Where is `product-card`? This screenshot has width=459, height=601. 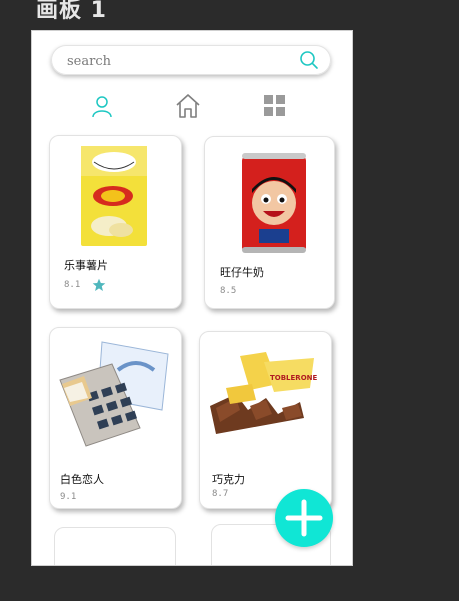
product-card is located at coordinates (115, 546).